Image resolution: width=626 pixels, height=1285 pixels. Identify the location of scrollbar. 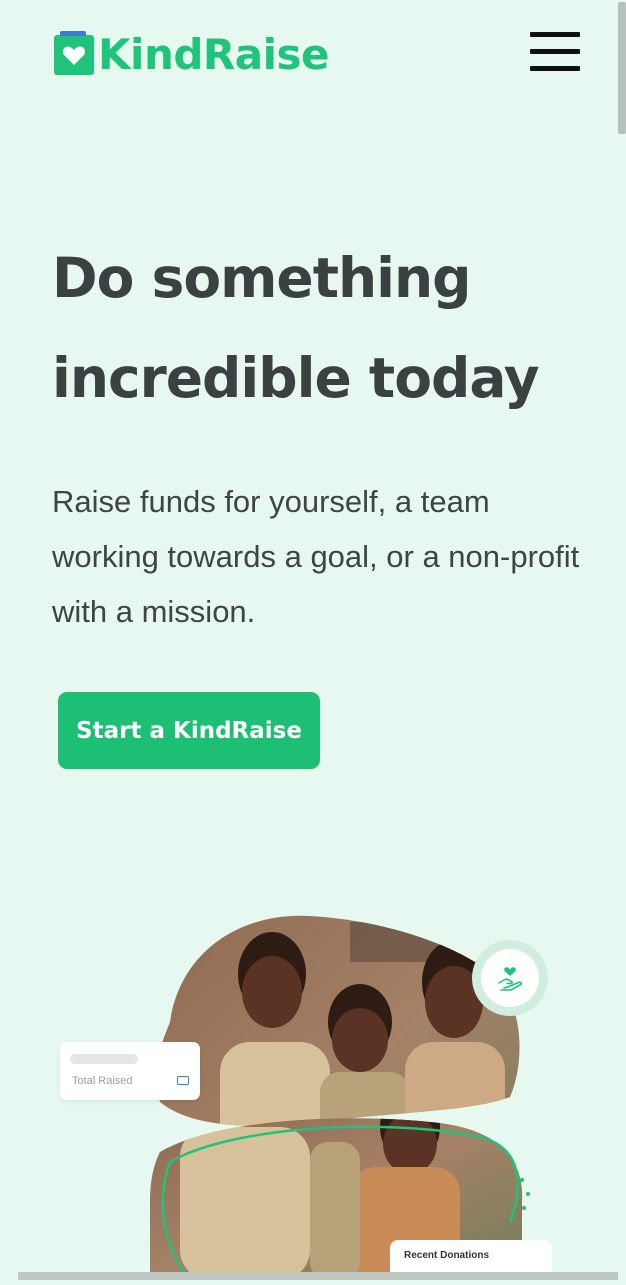
(622, 68).